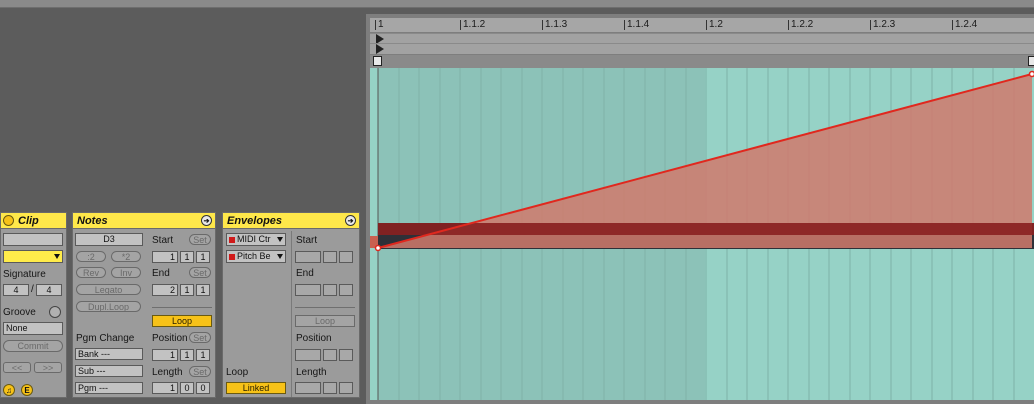 The height and width of the screenshot is (404, 1034). Describe the element at coordinates (187, 355) in the screenshot. I see `position-beat: 1` at that location.